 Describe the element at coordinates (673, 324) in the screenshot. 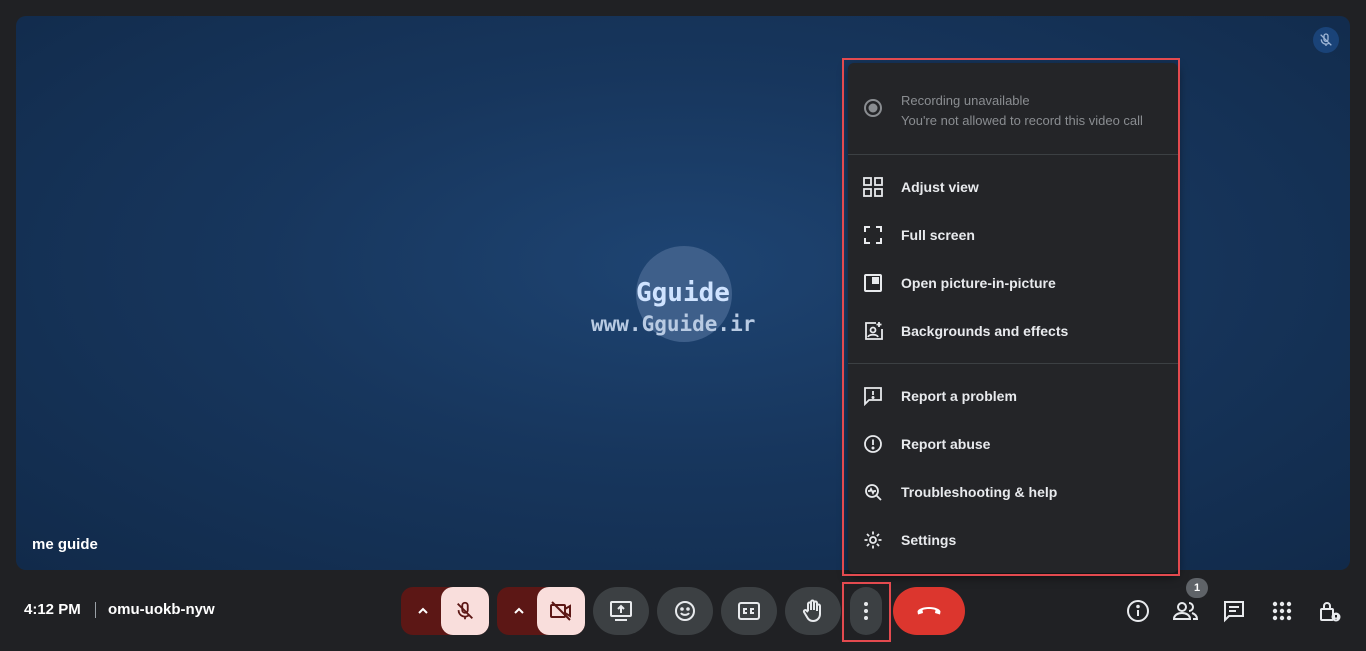

I see `watermark-url: www.Gguide.ir` at that location.